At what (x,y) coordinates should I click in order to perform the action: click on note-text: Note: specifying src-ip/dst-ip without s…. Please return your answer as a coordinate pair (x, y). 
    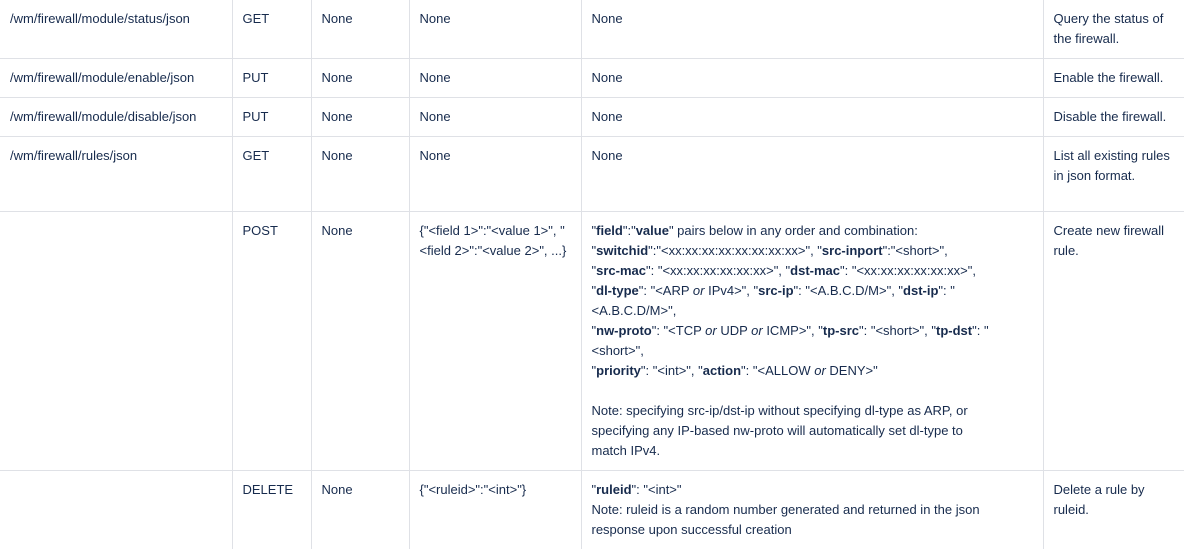
    Looking at the image, I should click on (812, 411).